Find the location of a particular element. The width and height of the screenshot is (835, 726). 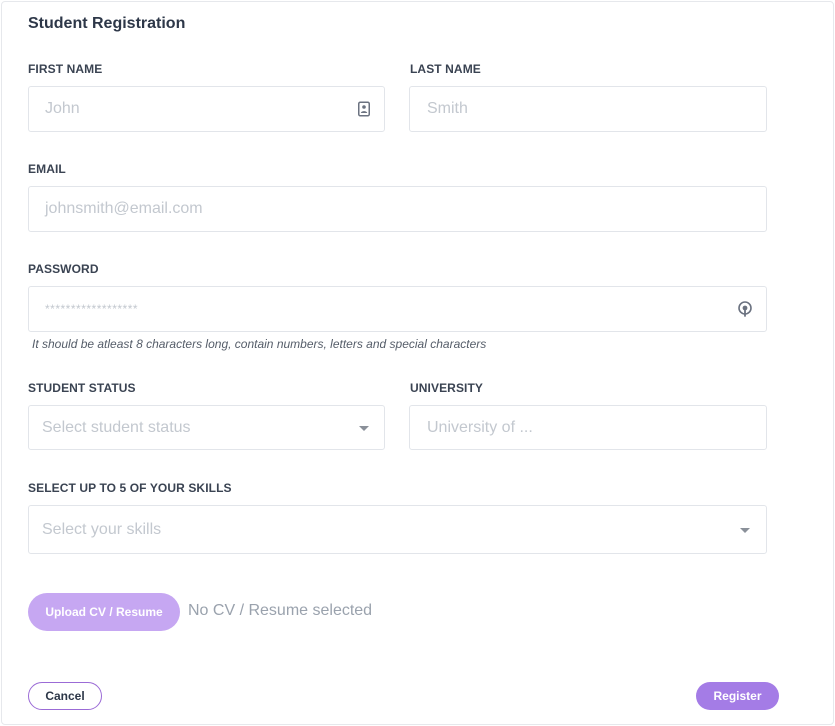

upload-cv-button: Upload CV / Resume is located at coordinates (104, 612).